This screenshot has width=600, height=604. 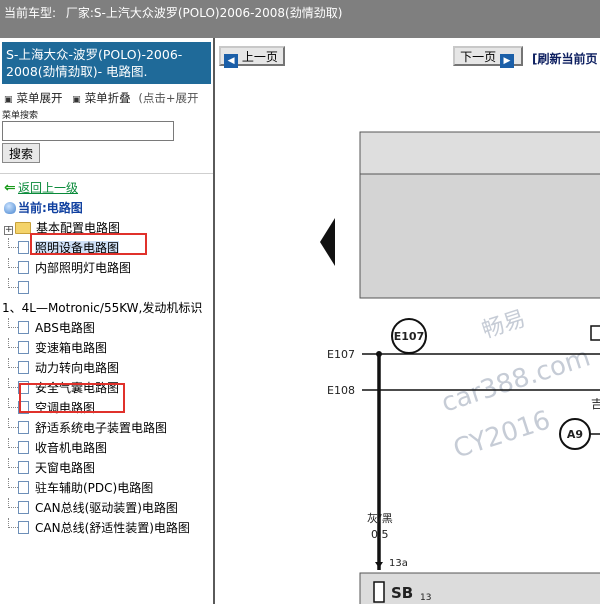 What do you see at coordinates (231, 61) in the screenshot?
I see `arrow-left-icon: ◀` at bounding box center [231, 61].